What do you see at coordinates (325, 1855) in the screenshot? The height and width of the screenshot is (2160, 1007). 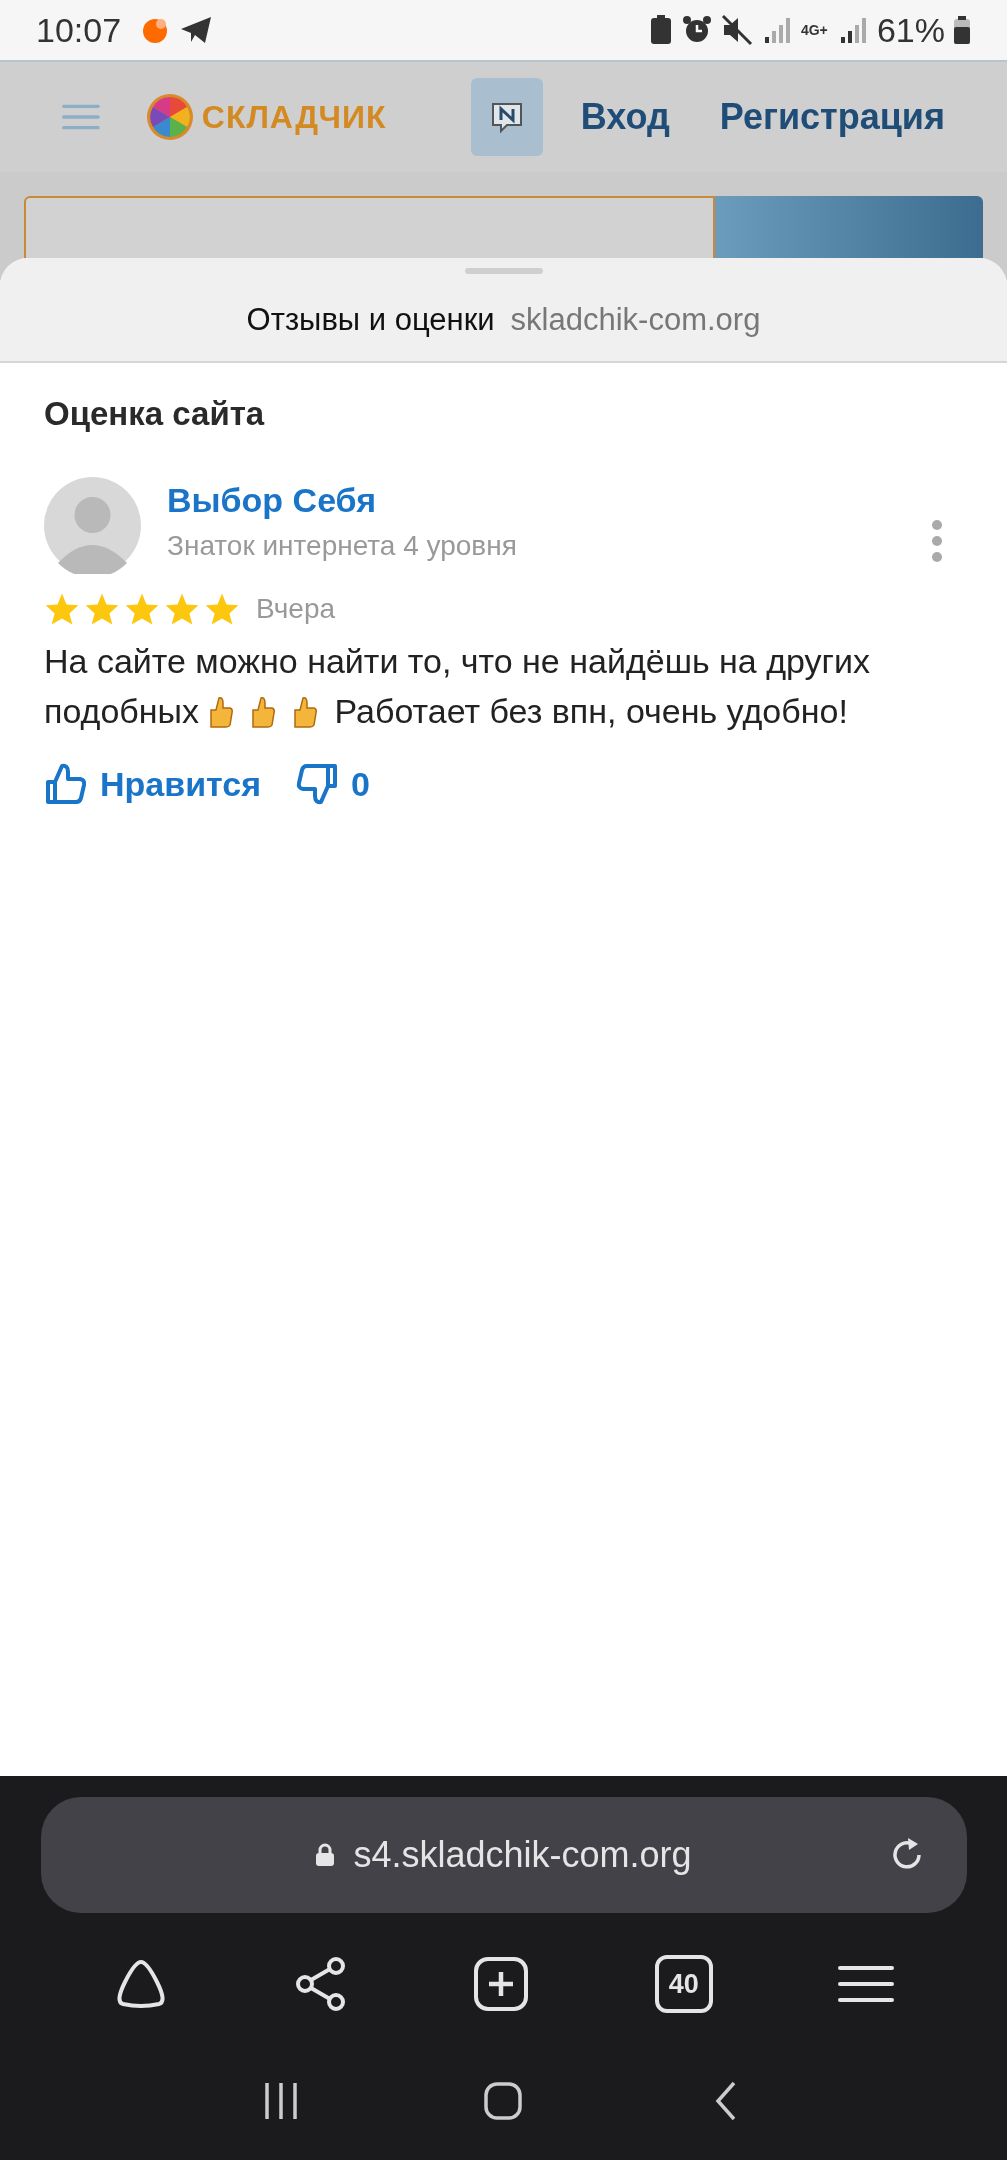 I see `lock-icon` at bounding box center [325, 1855].